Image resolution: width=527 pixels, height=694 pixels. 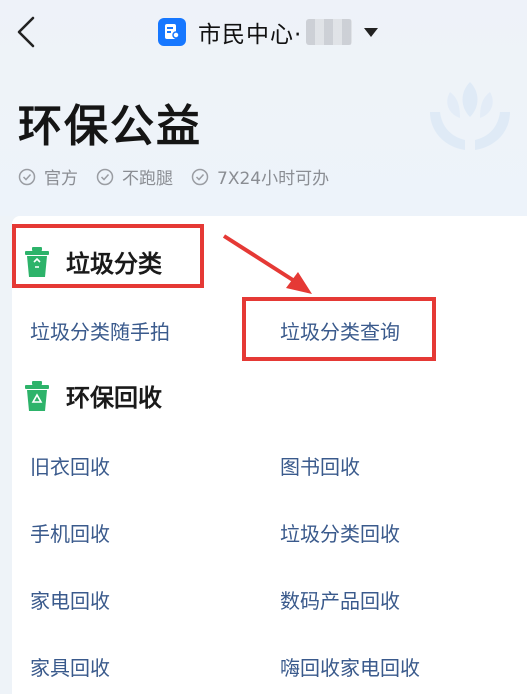 What do you see at coordinates (37, 395) in the screenshot?
I see `recycle-bin-icon` at bounding box center [37, 395].